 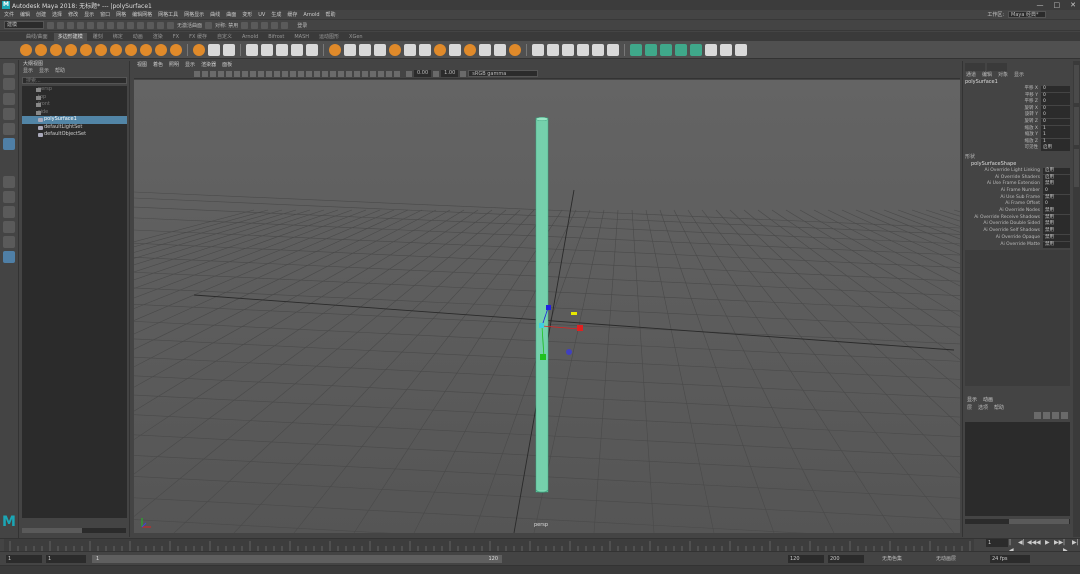 I want to click on poly-disc-icon, so click(x=116, y=49).